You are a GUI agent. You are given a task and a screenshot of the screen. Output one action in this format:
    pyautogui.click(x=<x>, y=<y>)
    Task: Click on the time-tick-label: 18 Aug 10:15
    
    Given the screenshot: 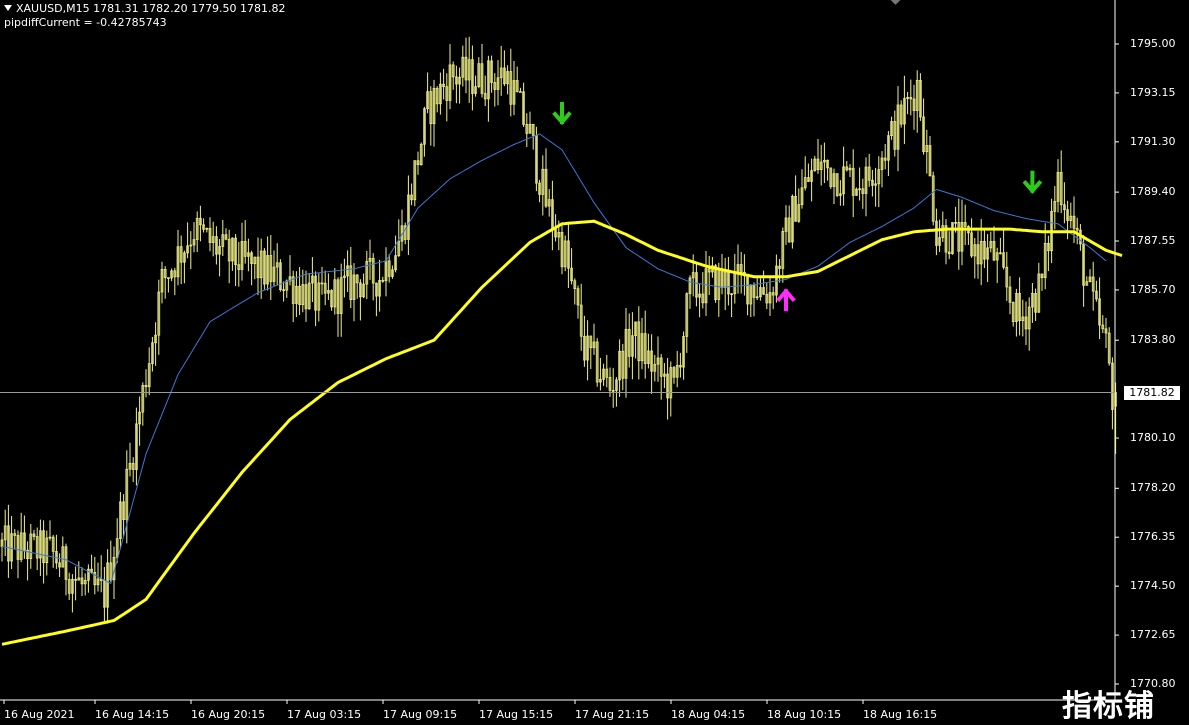 What is the action you would take?
    pyautogui.click(x=804, y=714)
    